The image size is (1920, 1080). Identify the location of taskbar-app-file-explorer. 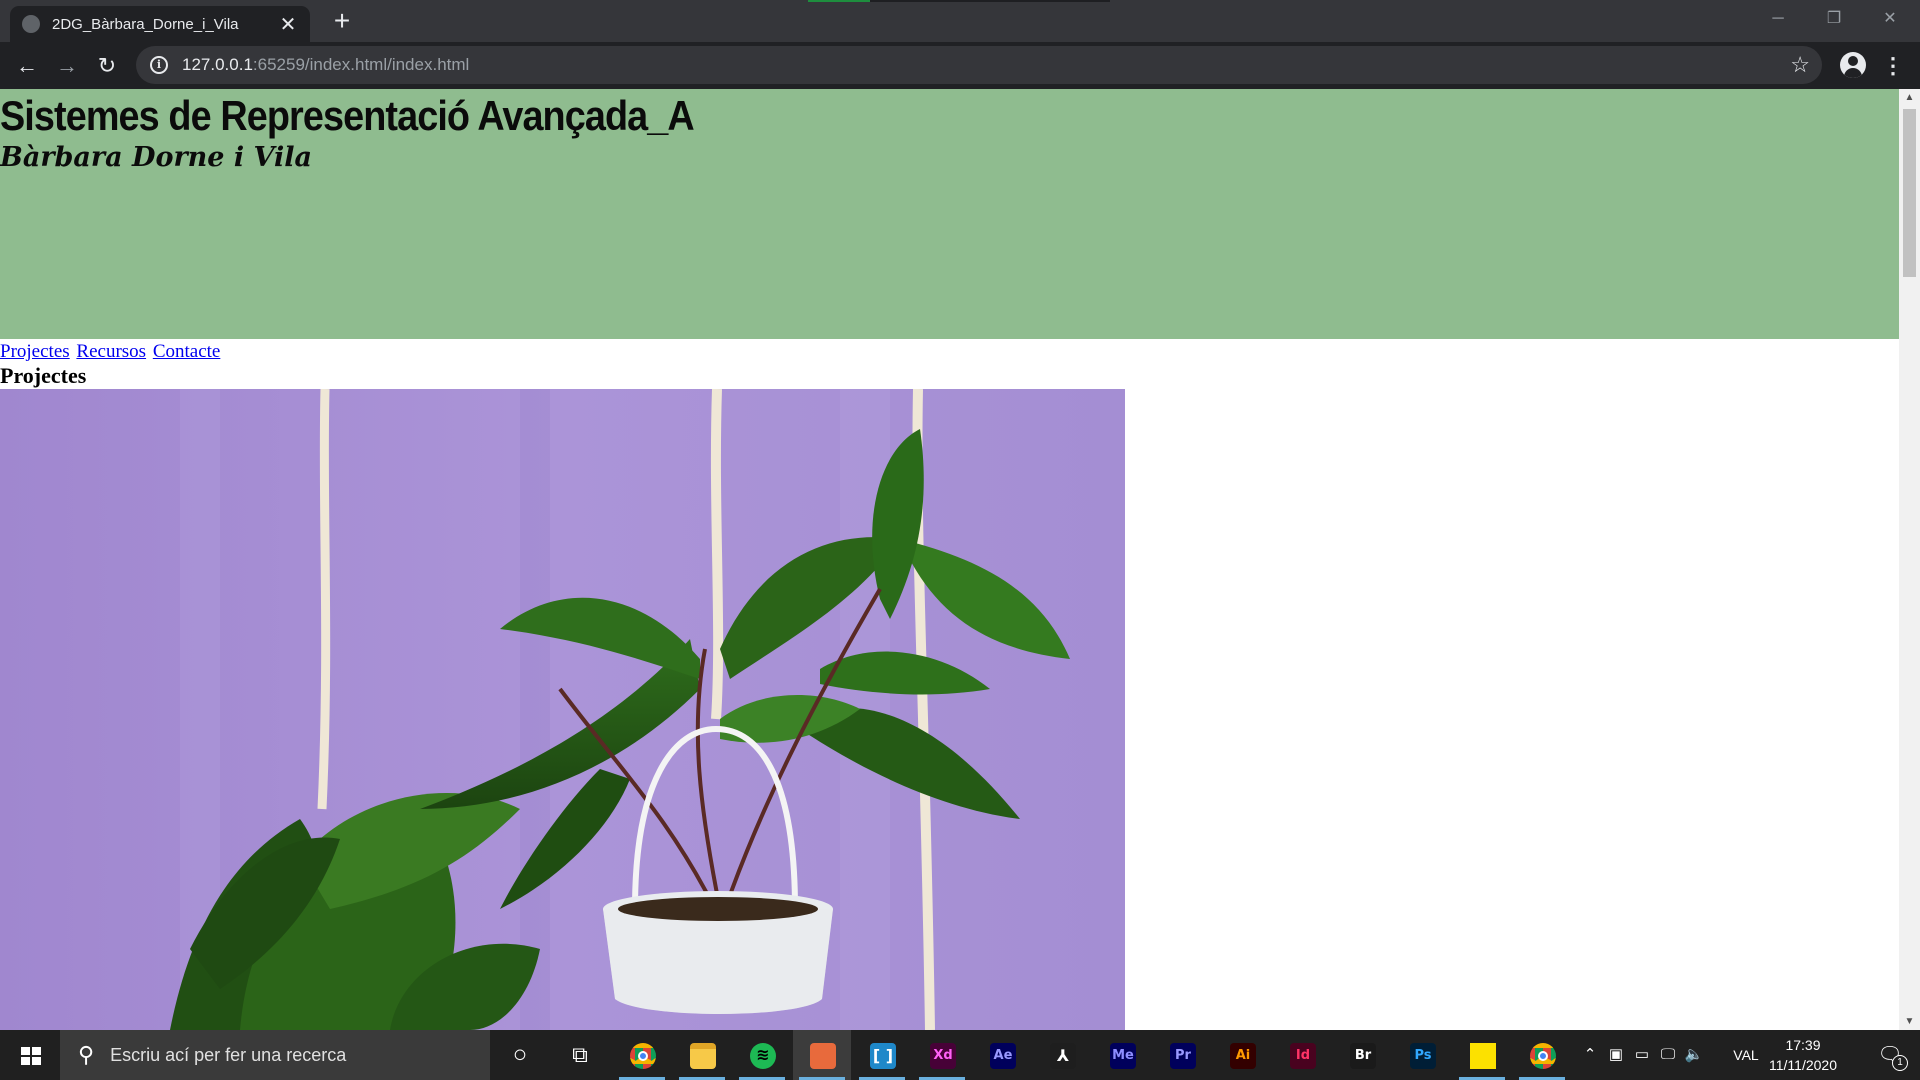
(702, 1055).